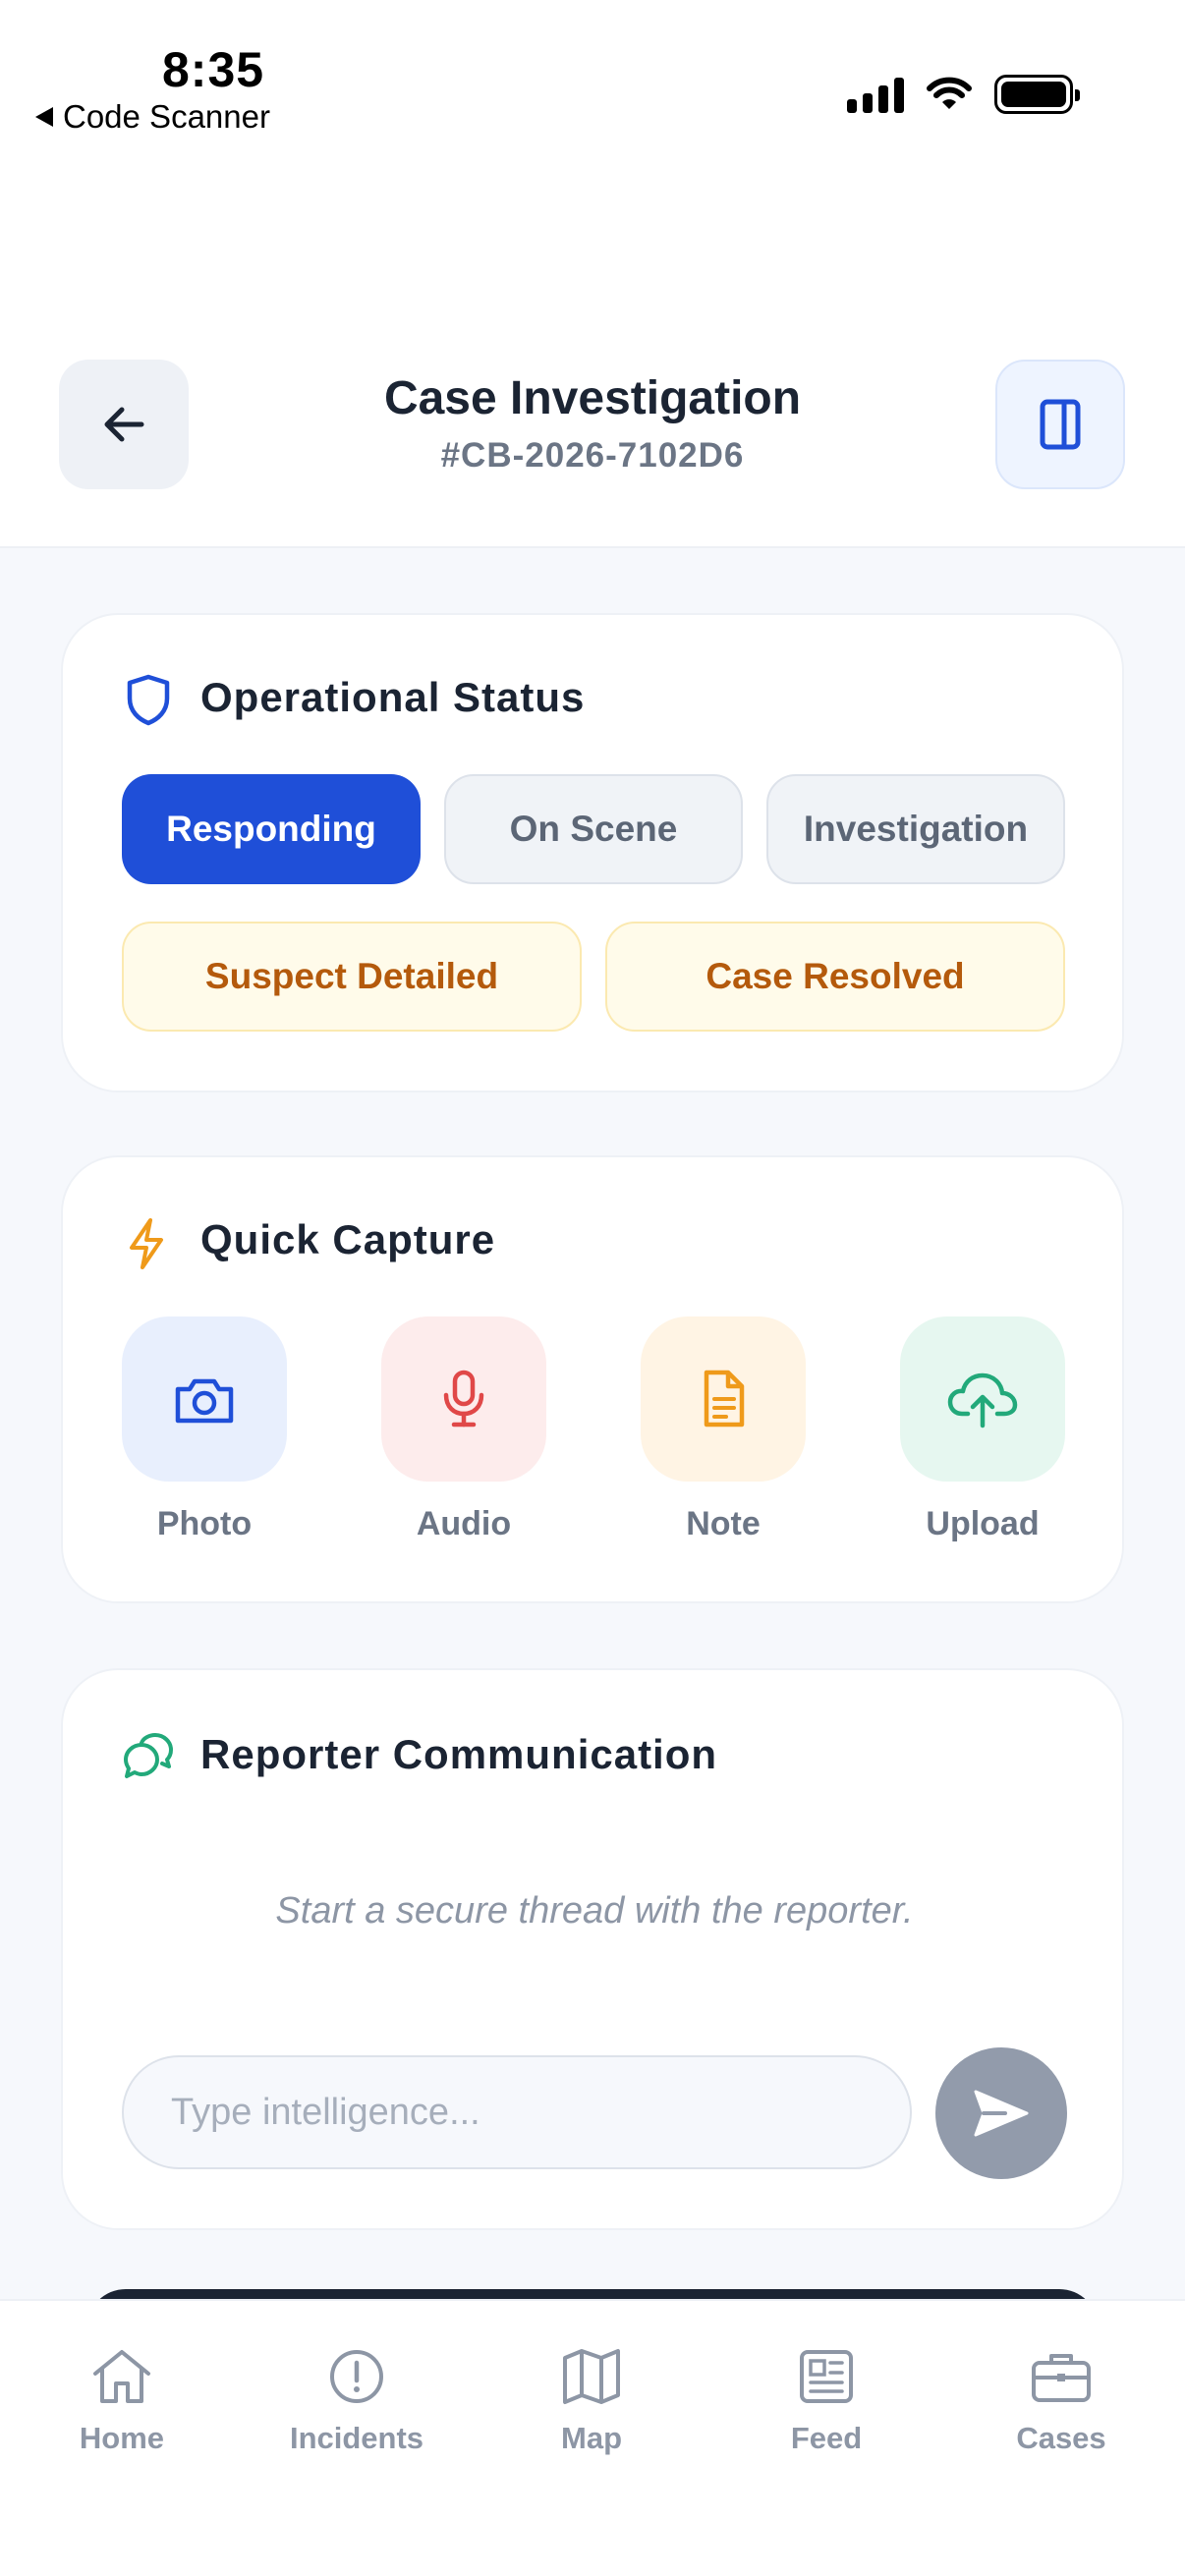 The image size is (1185, 2576). I want to click on nav-feed: Feed, so click(827, 2401).